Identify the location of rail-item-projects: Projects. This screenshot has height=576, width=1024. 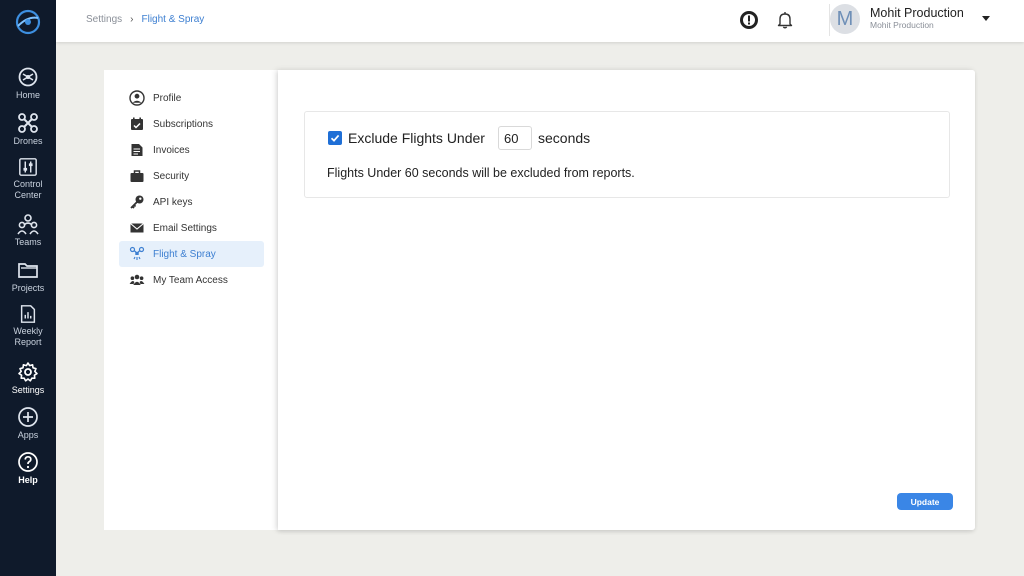
(28, 281).